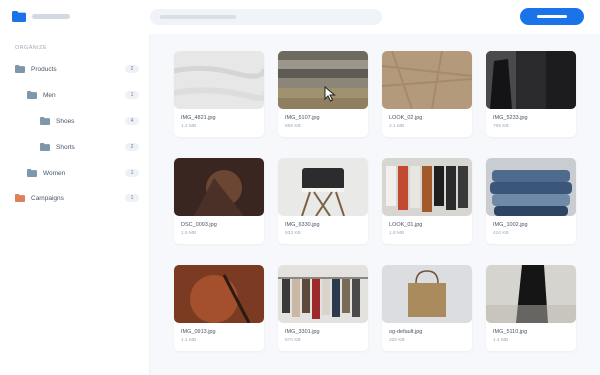 This screenshot has width=600, height=375. Describe the element at coordinates (88, 95) in the screenshot. I see `sidebar-item-men: Men 1` at that location.